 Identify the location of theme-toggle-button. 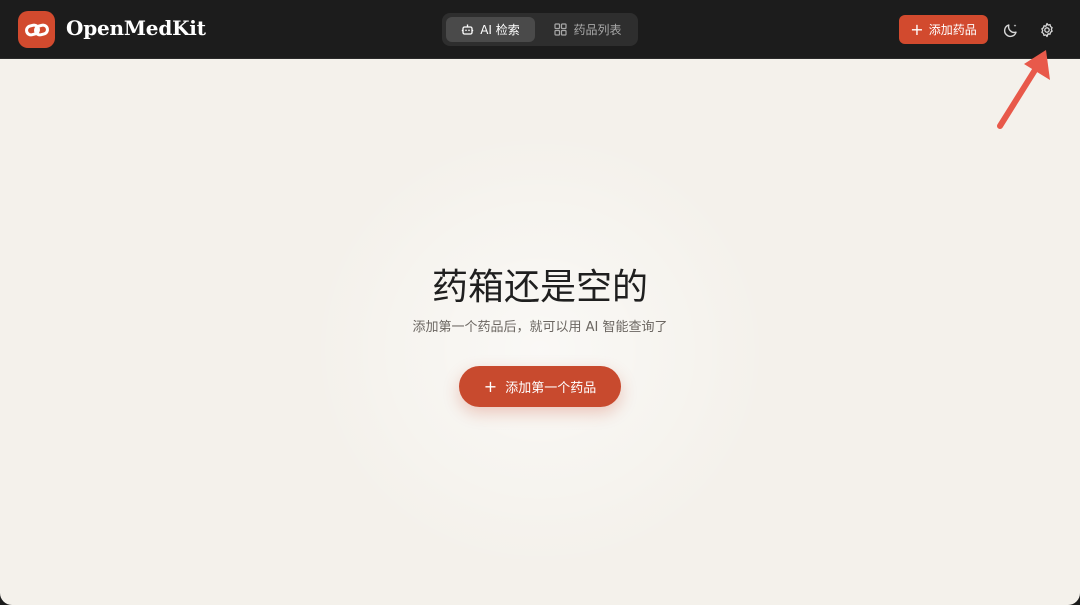
(1011, 30).